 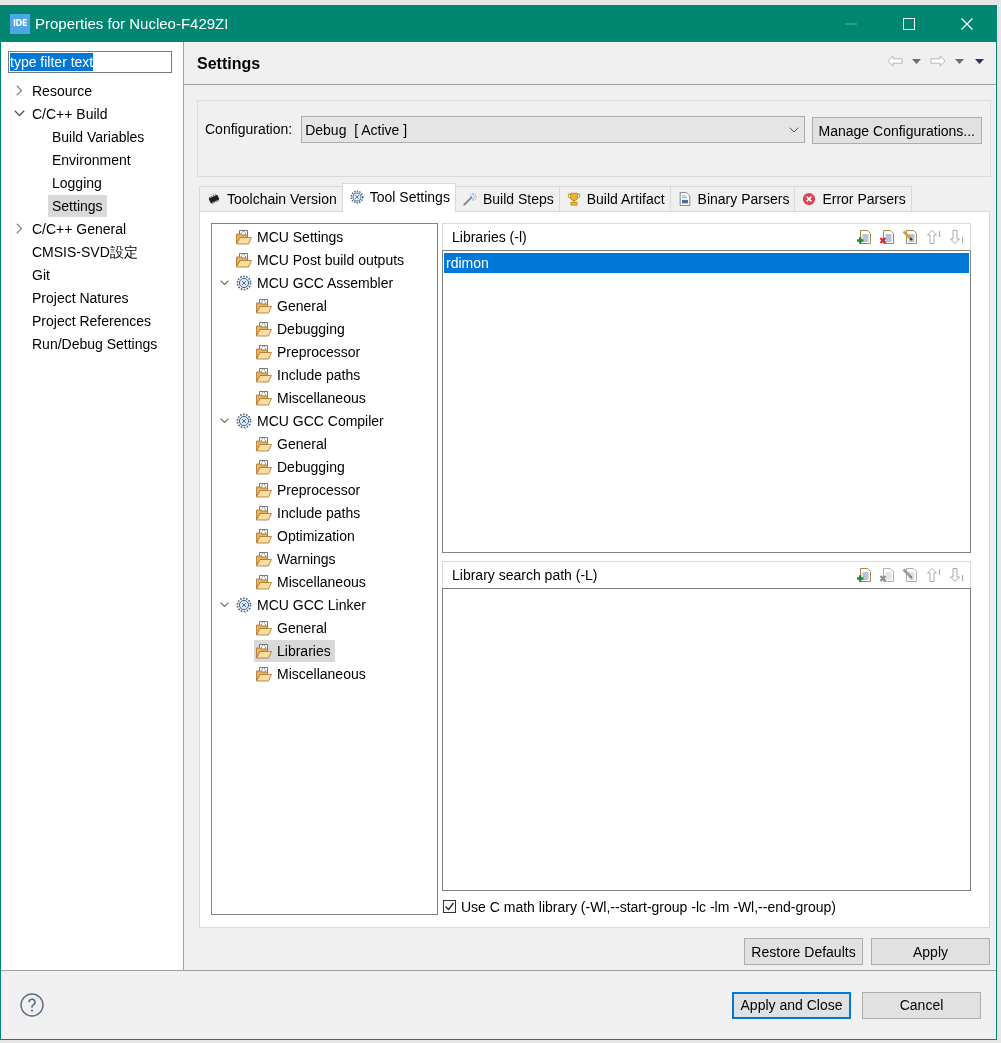 I want to click on checkbox-label: Use C math library (-Wl,--start-group -lc -lm -Wl,--end-group), so click(x=648, y=906).